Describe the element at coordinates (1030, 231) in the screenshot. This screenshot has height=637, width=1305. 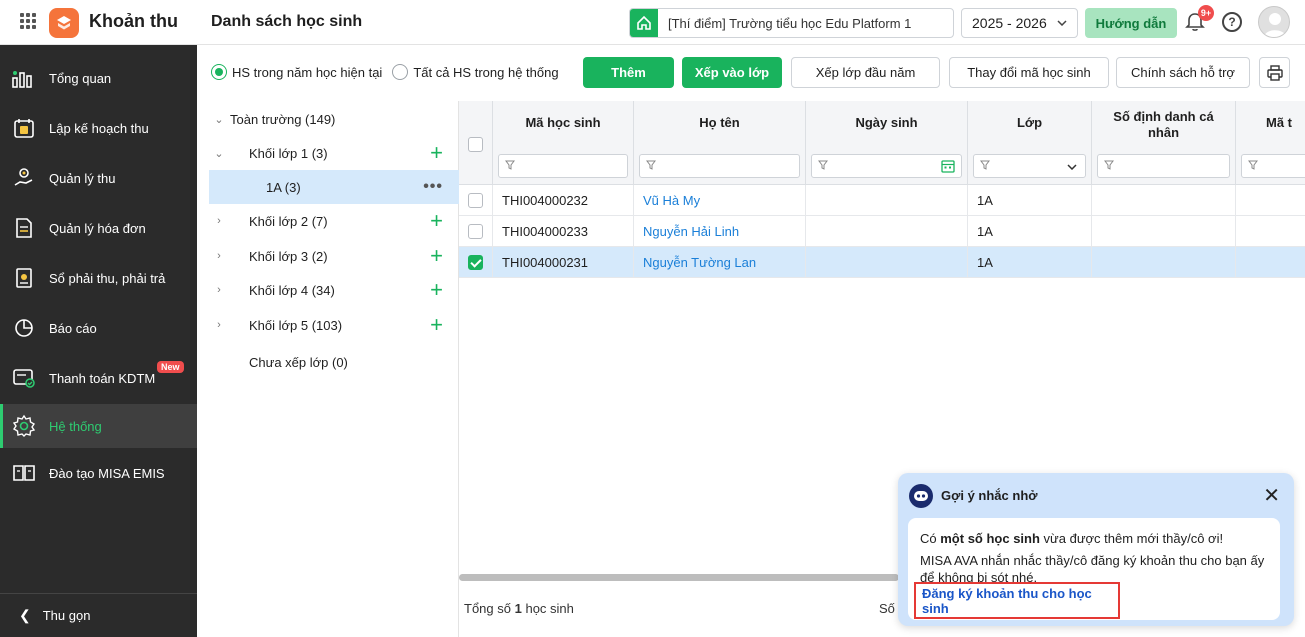
I see `cell-class: 1A` at that location.